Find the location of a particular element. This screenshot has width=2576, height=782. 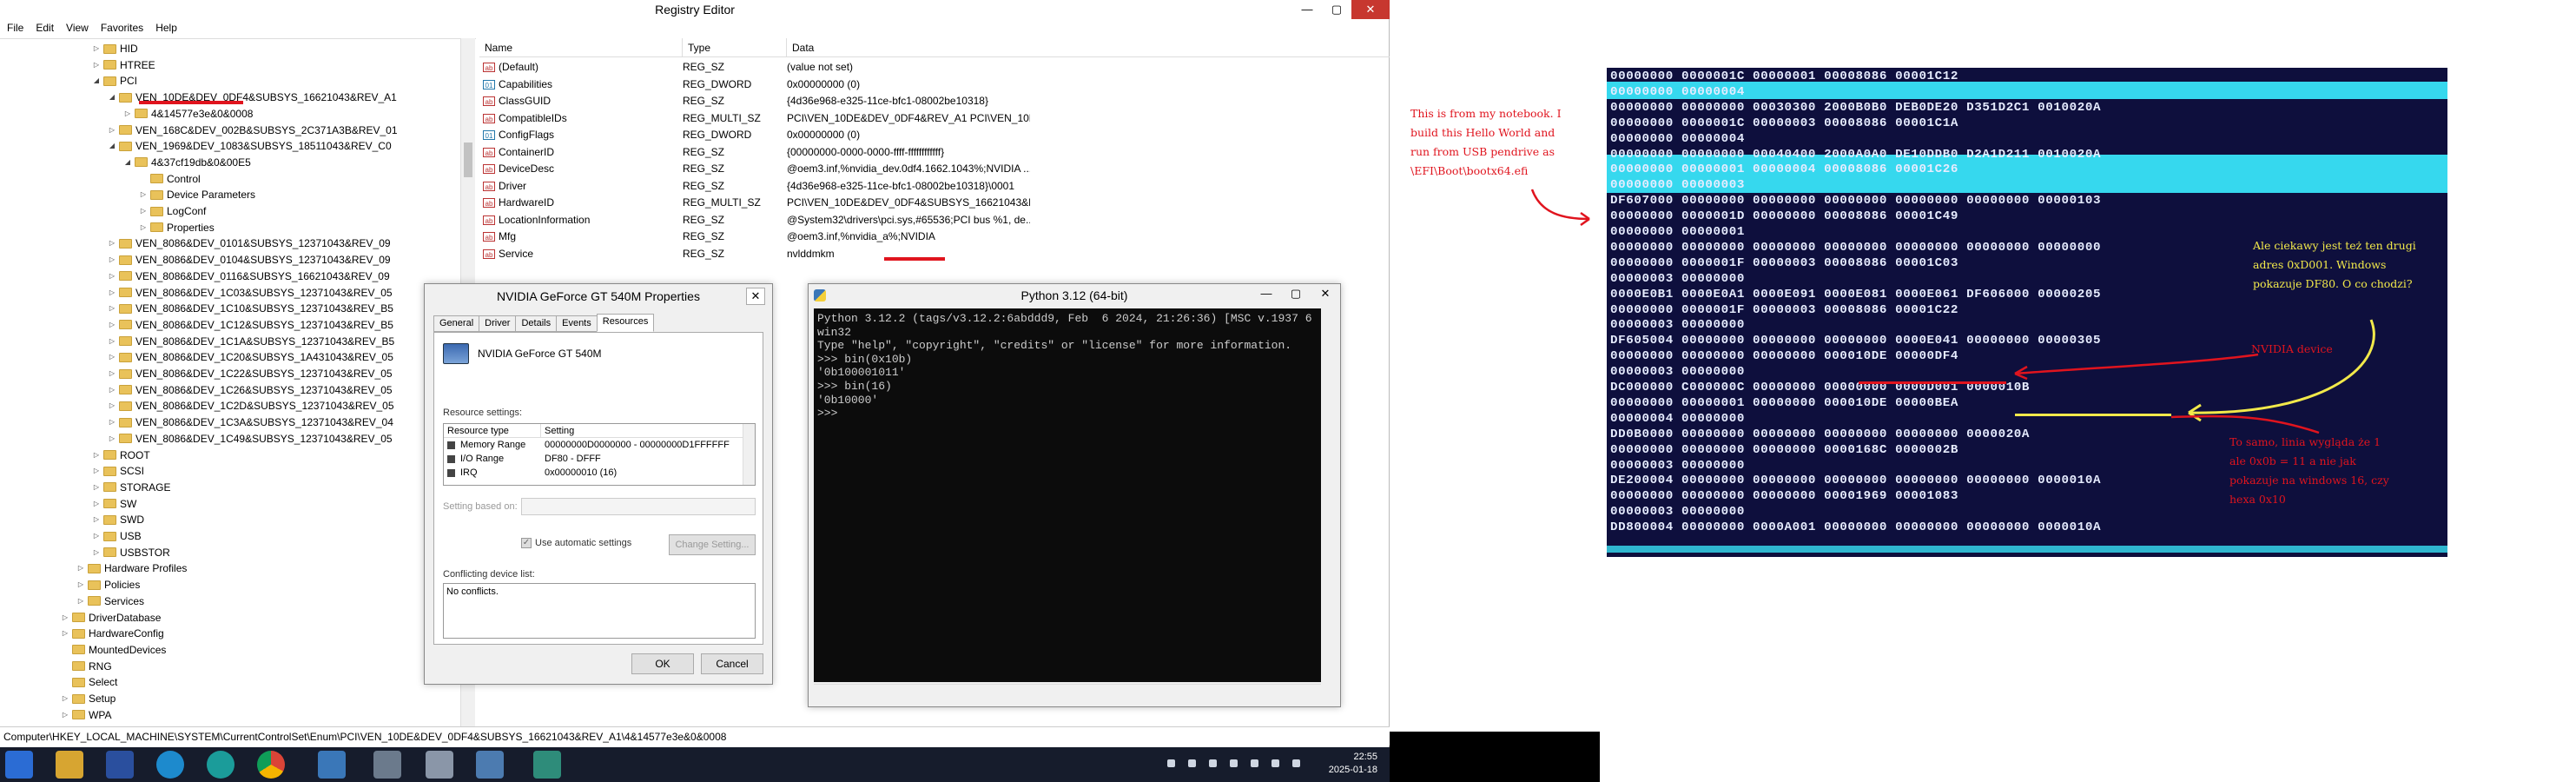

tree-node: ▷ SW is located at coordinates (114, 504).